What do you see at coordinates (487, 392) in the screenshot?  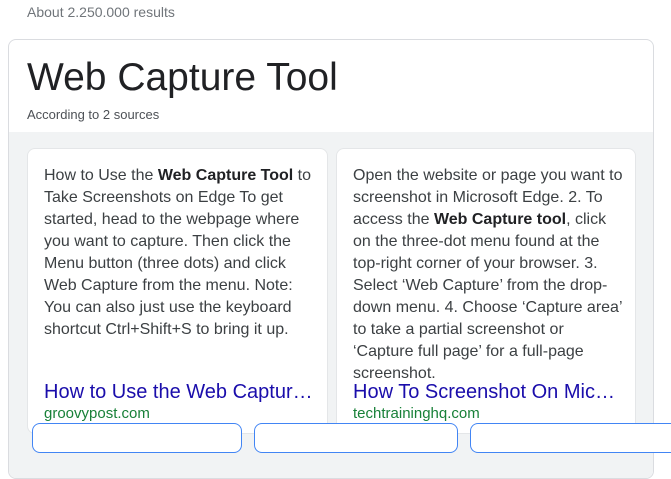 I see `source-link: How To Screenshot On Microsoft Edge` at bounding box center [487, 392].